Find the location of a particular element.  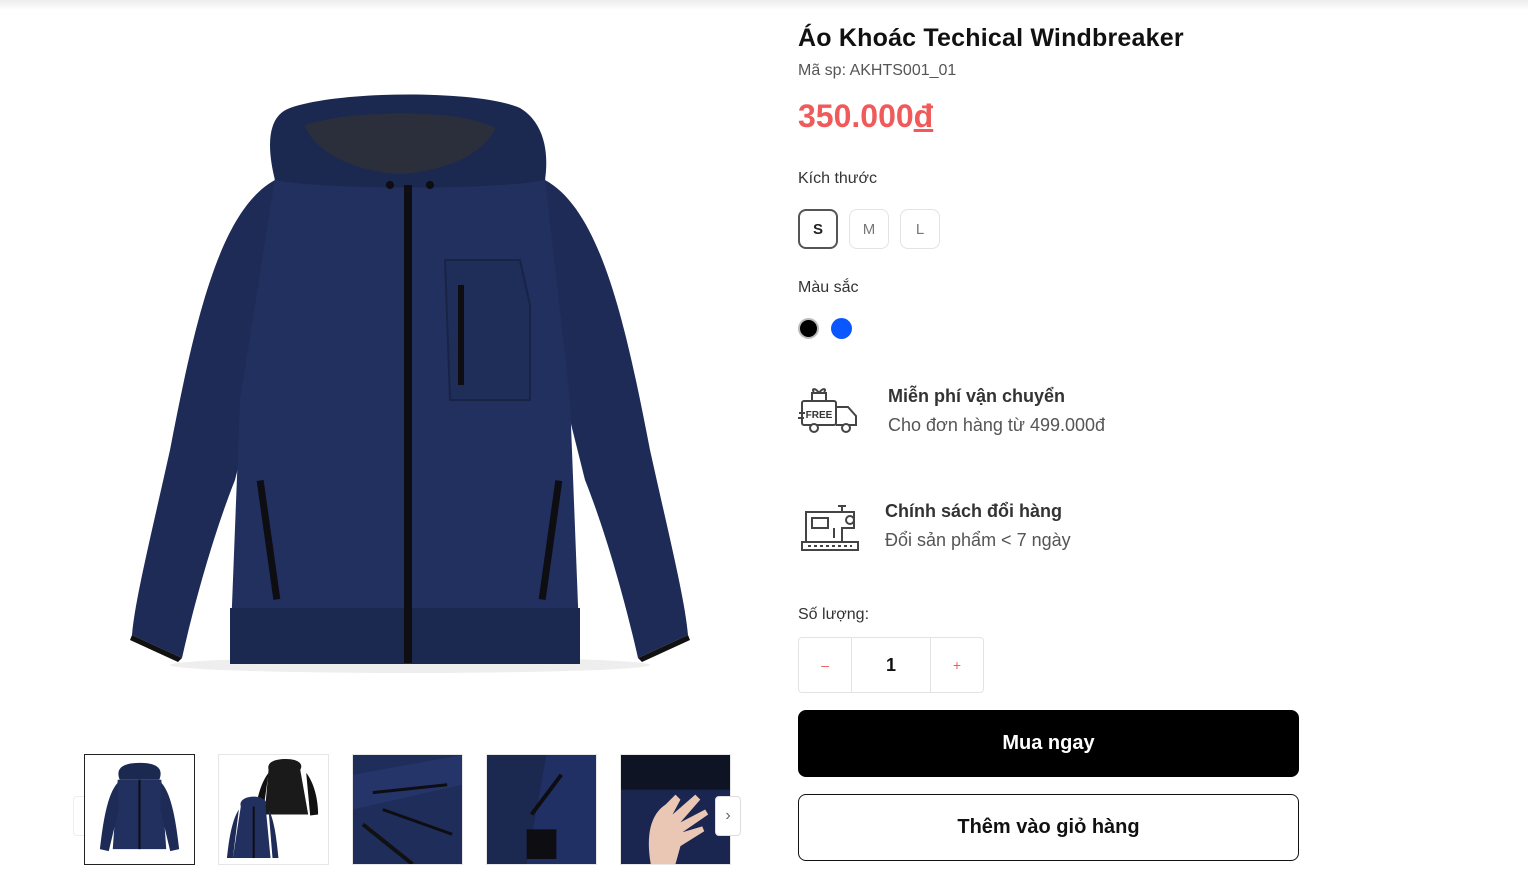

jacket-pocket-thumbnail is located at coordinates (541, 809).